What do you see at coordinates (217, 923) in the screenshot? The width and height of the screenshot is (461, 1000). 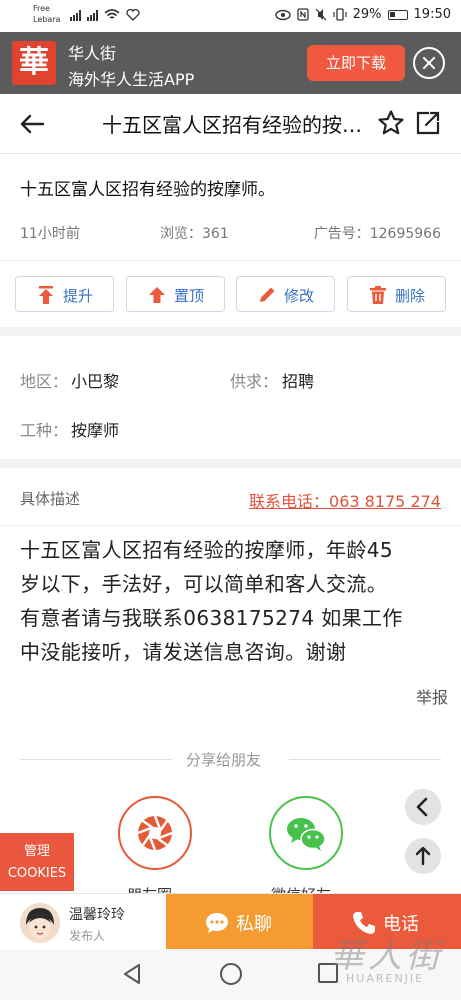 I see `chat-bubble-icon` at bounding box center [217, 923].